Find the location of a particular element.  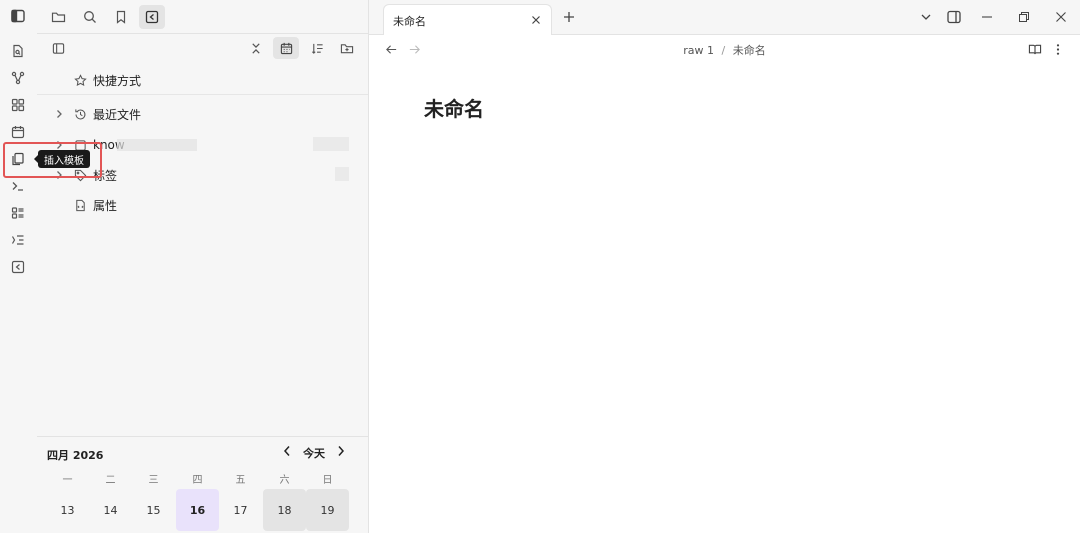

tree-item-label: 属性 is located at coordinates (105, 205).